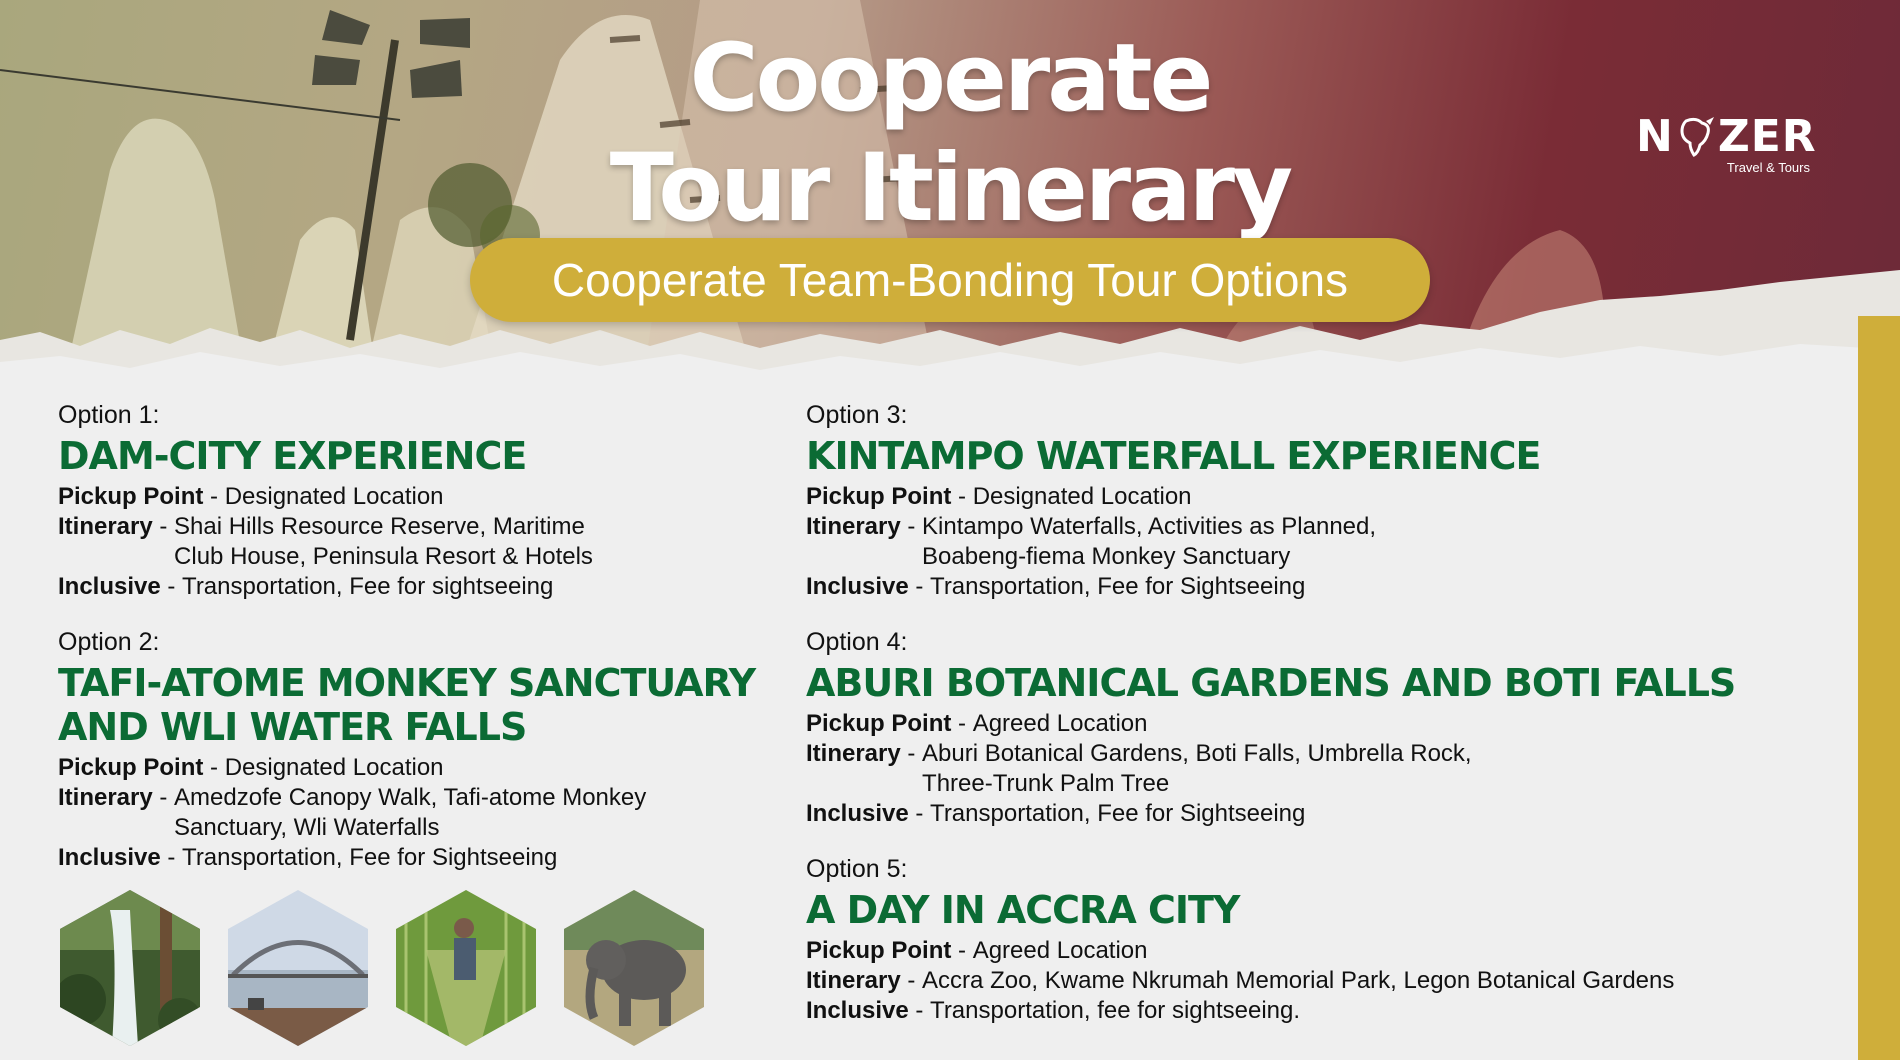 Image resolution: width=1900 pixels, height=1060 pixels. Describe the element at coordinates (1271, 683) in the screenshot. I see `option-title: ABURI BOTANICAL GARDENS AND BOTI FALLS` at that location.